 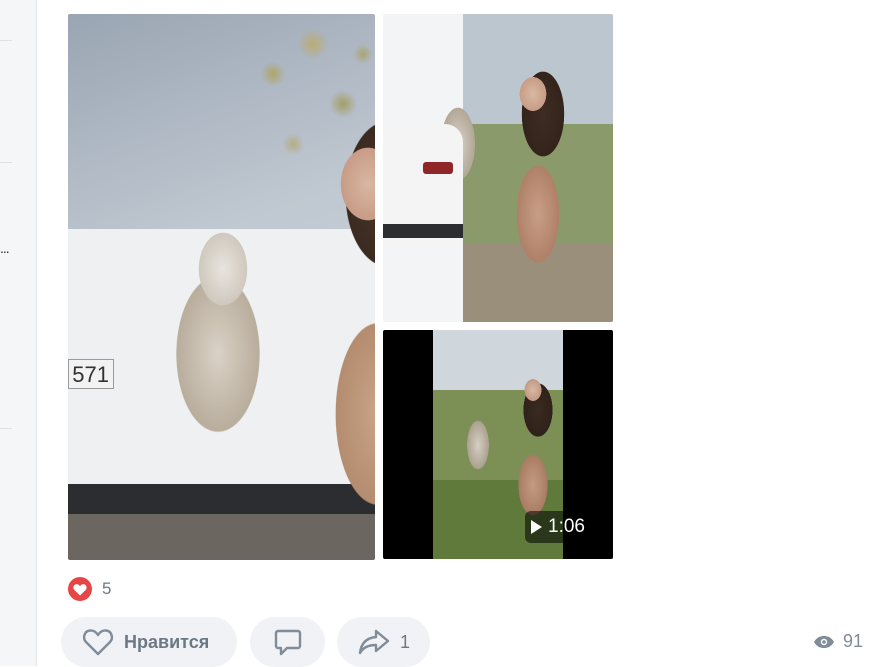 I want to click on share-button: 1, so click(x=383, y=642).